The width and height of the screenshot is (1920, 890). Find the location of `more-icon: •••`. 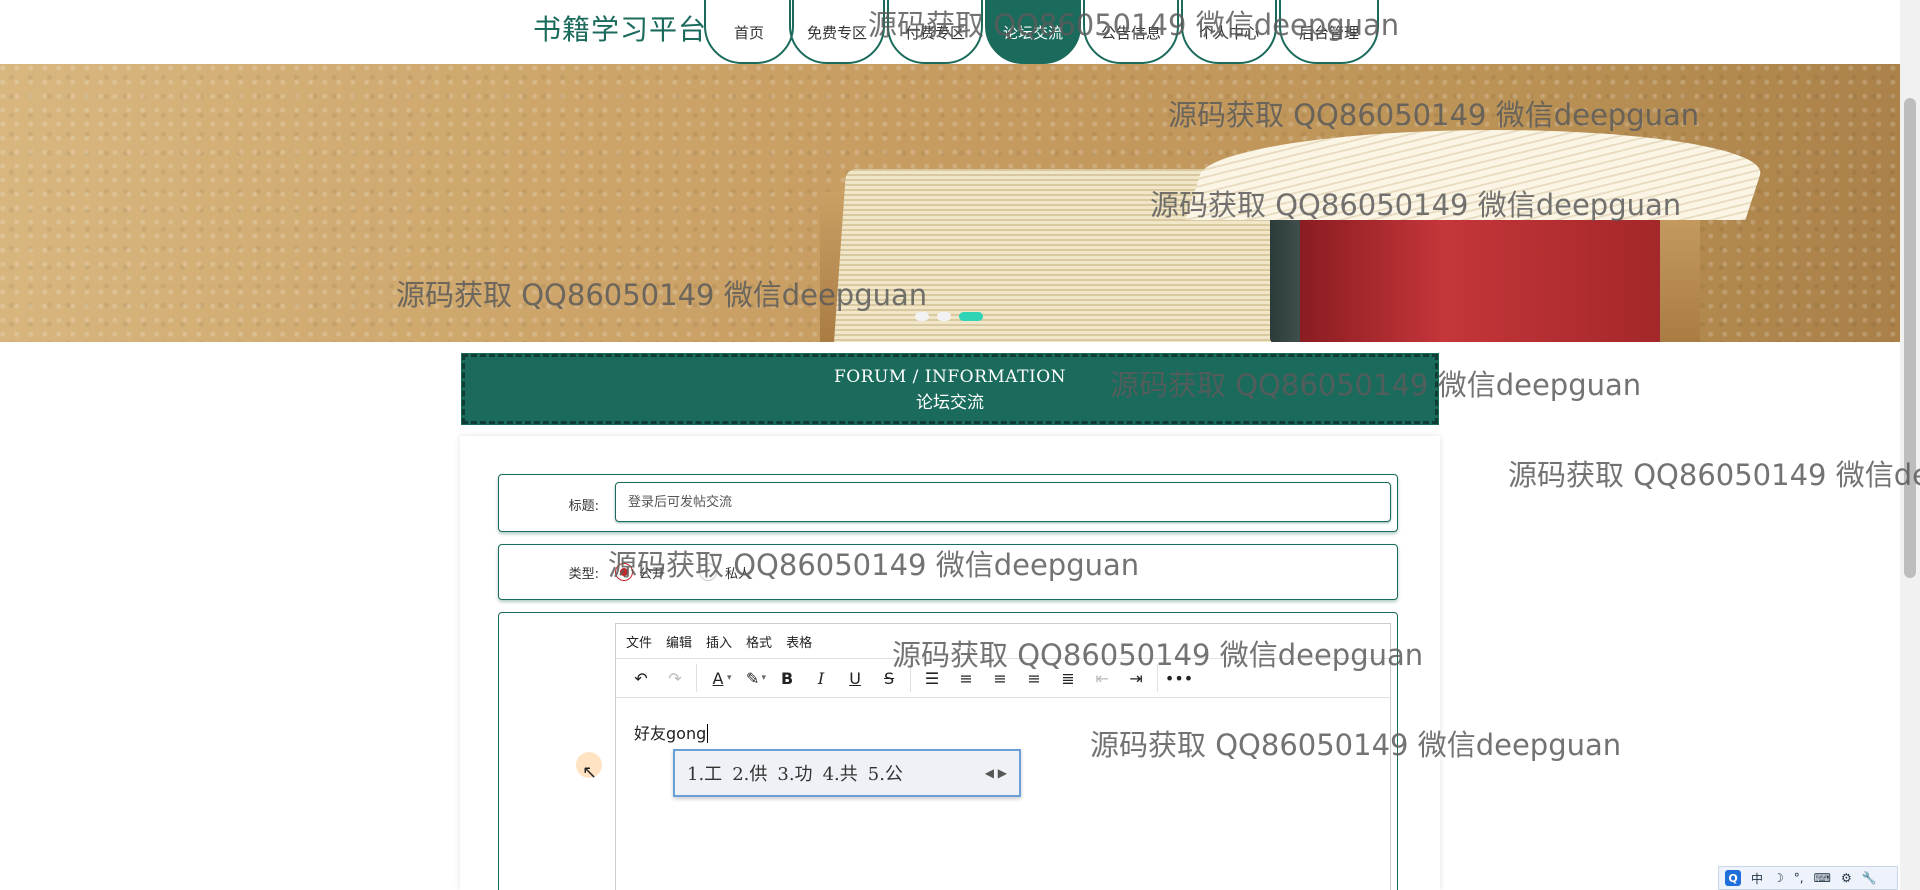

more-icon: ••• is located at coordinates (1179, 678).